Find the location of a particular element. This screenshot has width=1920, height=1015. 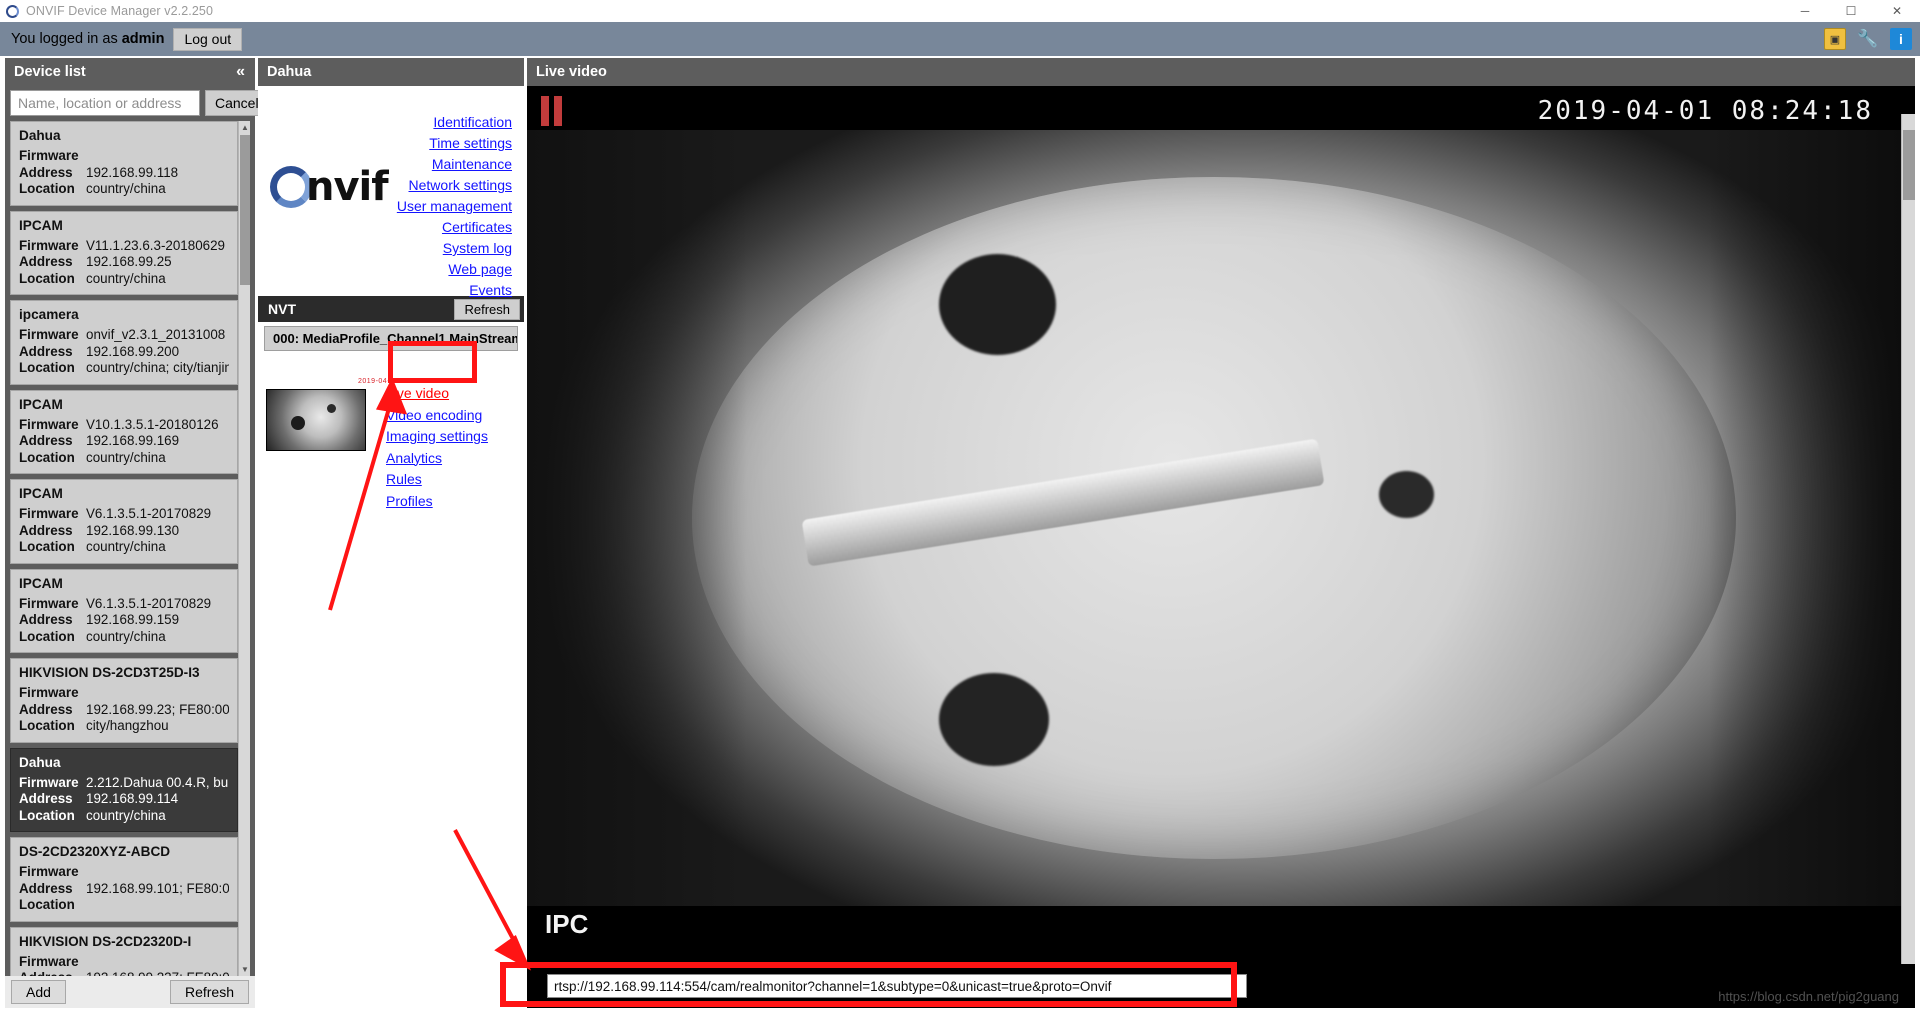

device-location-row: Location is located at coordinates (124, 905).